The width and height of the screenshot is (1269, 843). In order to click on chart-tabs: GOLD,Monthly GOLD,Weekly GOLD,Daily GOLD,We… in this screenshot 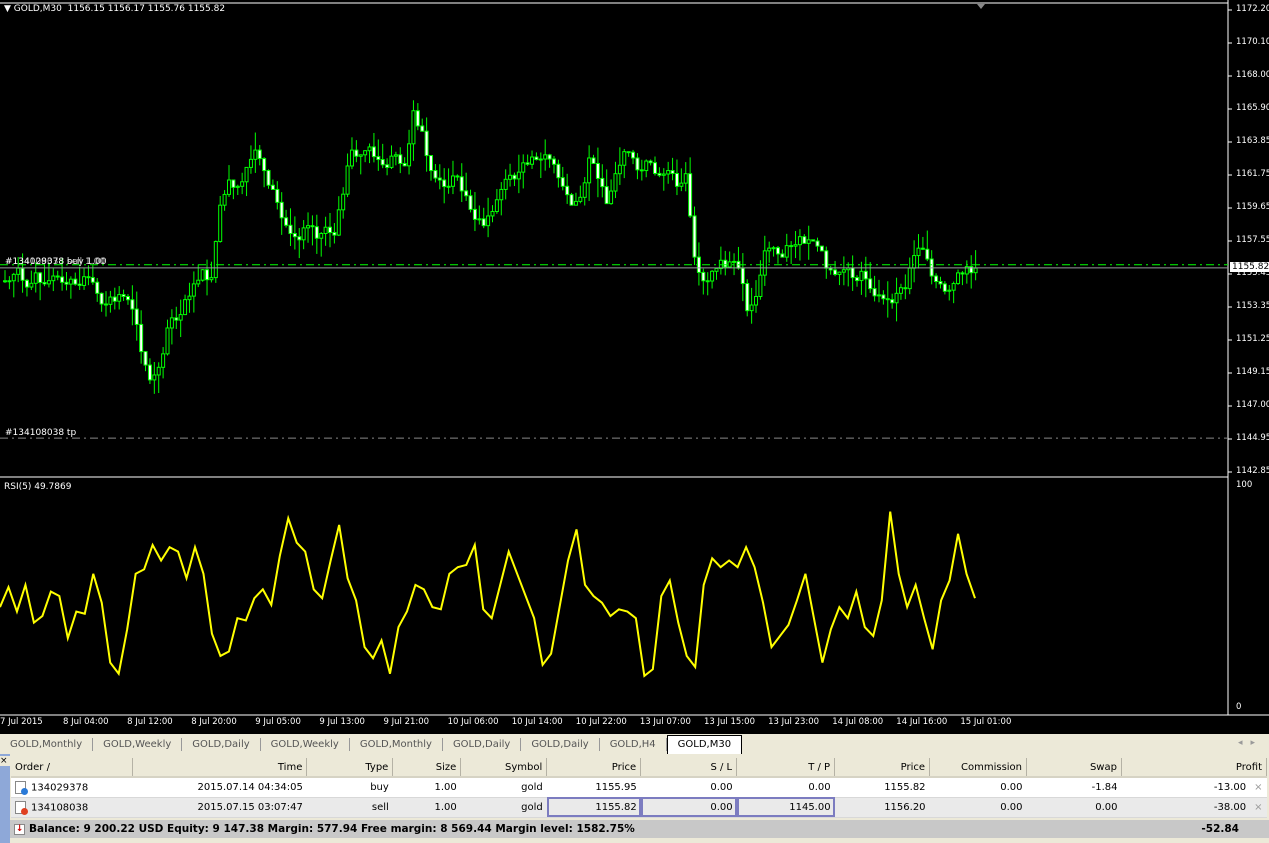, I will do `click(634, 743)`.